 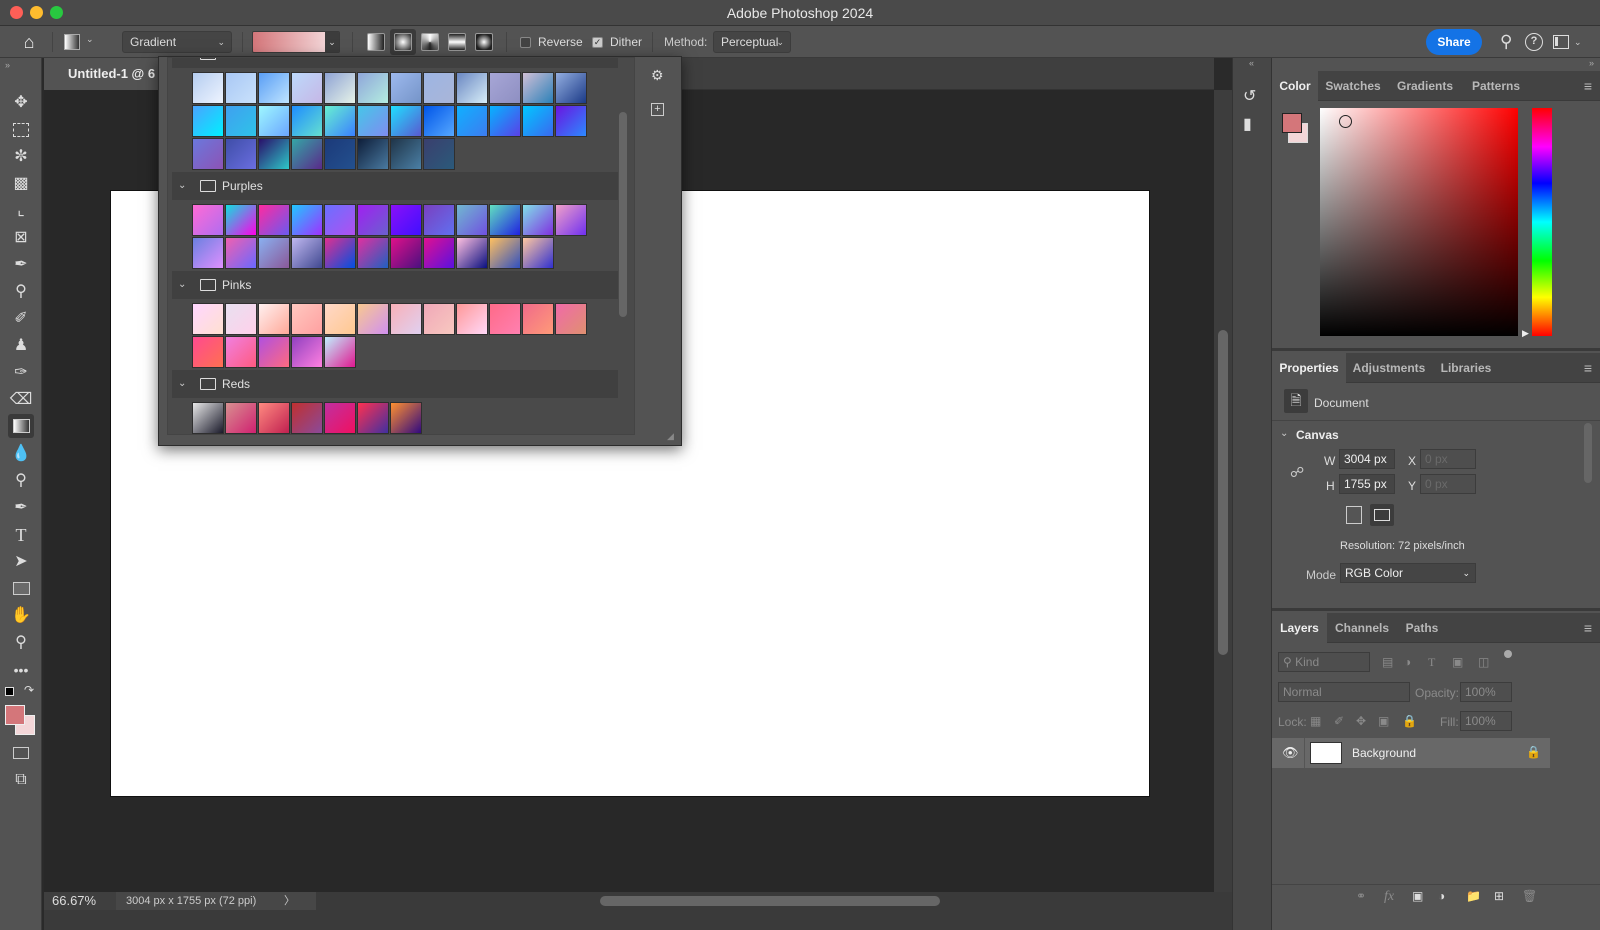 What do you see at coordinates (21, 535) in the screenshot?
I see `type-tool-icon: T` at bounding box center [21, 535].